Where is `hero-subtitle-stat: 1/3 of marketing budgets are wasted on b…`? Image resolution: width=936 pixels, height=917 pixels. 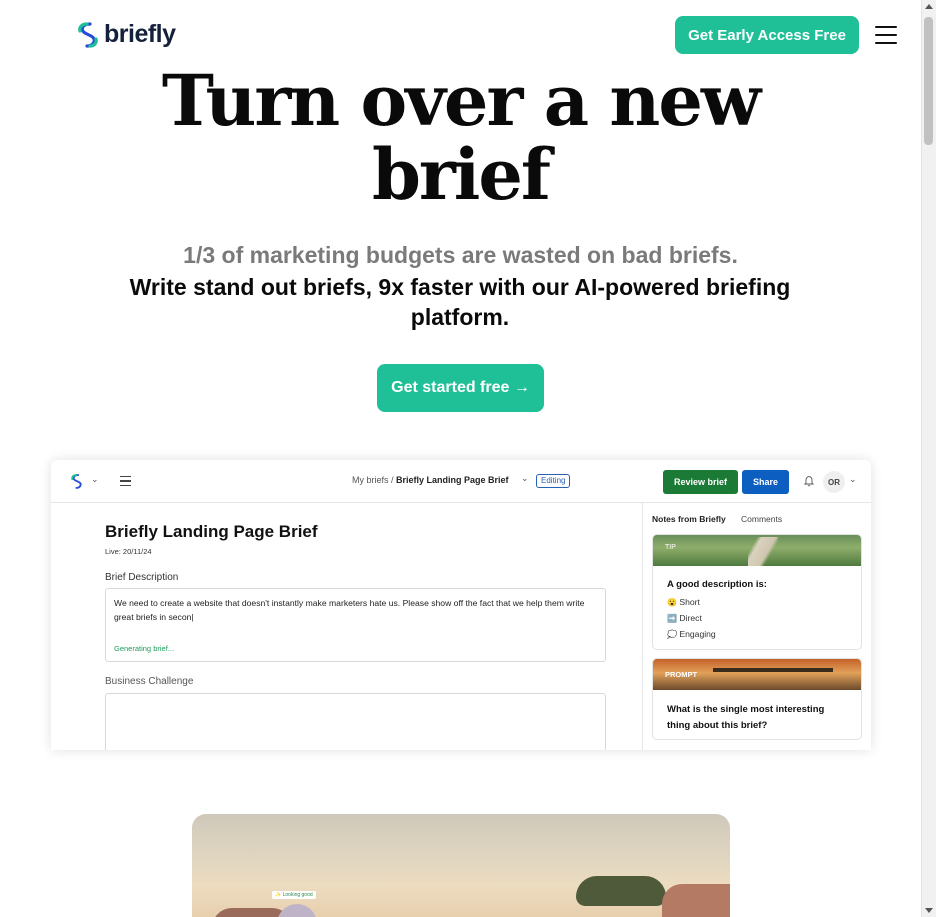 hero-subtitle-stat: 1/3 of marketing budgets are wasted on b… is located at coordinates (460, 255).